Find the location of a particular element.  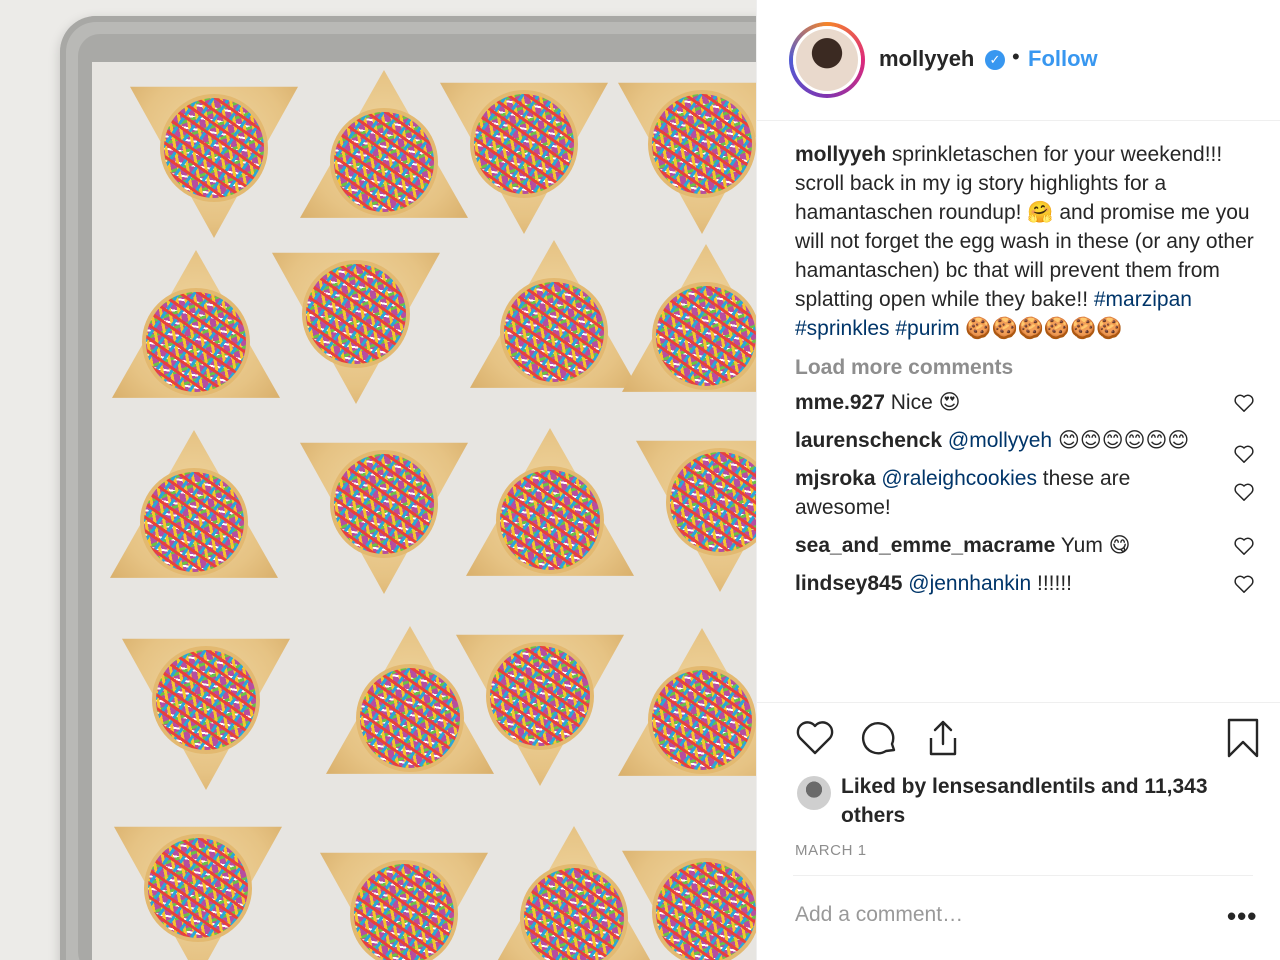

avatar is located at coordinates (827, 60).